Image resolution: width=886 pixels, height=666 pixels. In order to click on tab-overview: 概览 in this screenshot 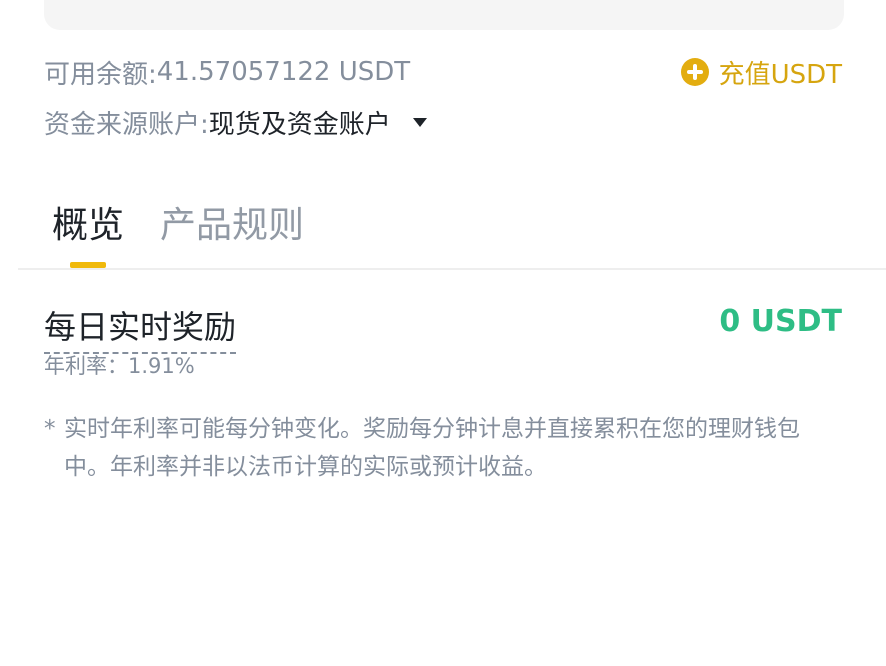, I will do `click(88, 232)`.